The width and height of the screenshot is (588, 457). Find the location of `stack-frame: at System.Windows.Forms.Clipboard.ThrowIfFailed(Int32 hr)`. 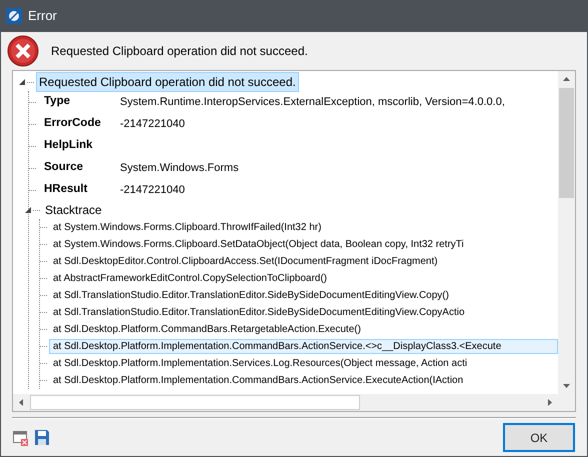

stack-frame: at System.Windows.Forms.Clipboard.ThrowIfFailed(Int32 hr) is located at coordinates (303, 227).